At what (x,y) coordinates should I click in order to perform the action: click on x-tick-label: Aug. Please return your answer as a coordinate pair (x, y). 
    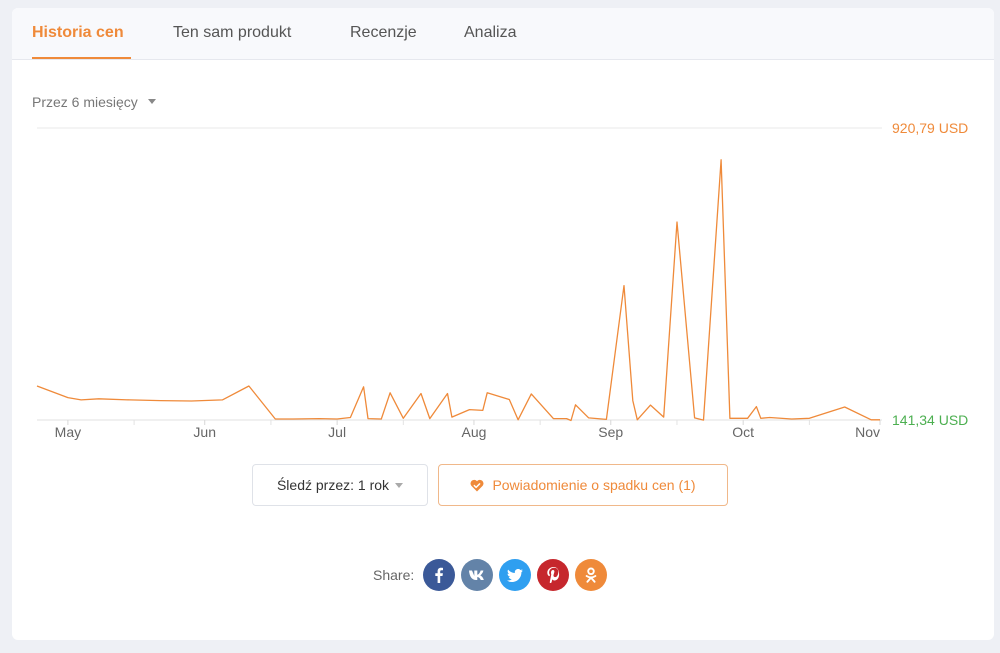
    Looking at the image, I should click on (473, 432).